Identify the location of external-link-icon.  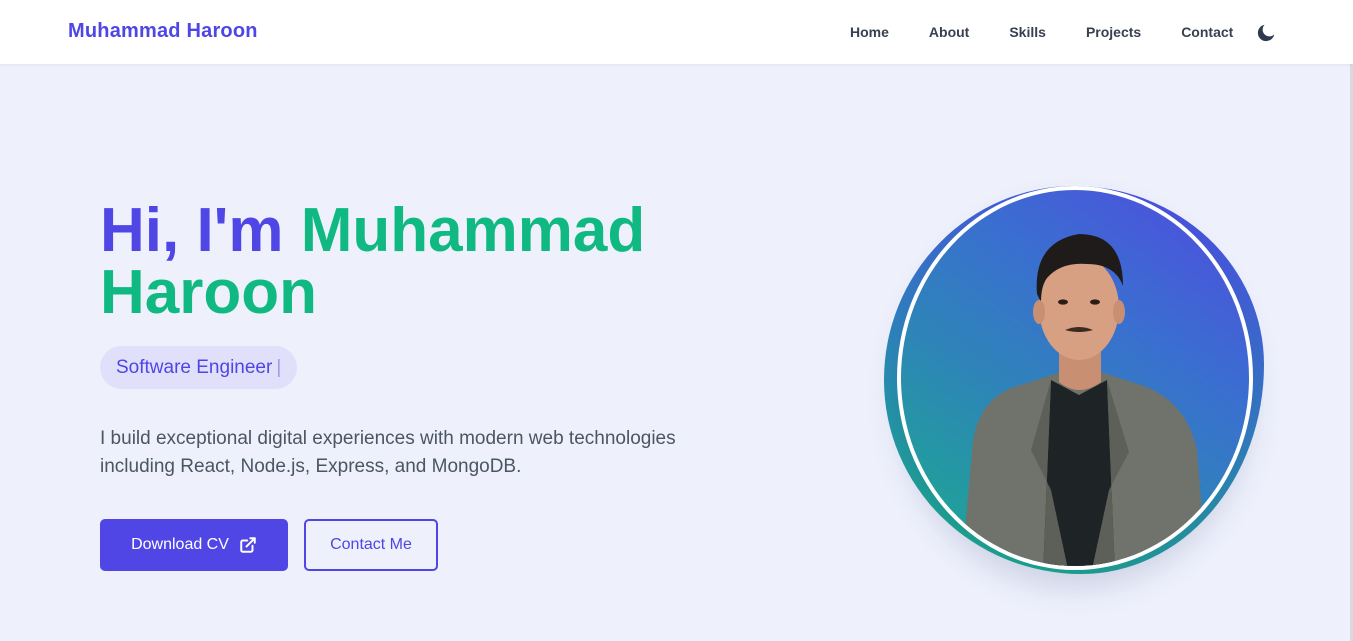
(248, 545).